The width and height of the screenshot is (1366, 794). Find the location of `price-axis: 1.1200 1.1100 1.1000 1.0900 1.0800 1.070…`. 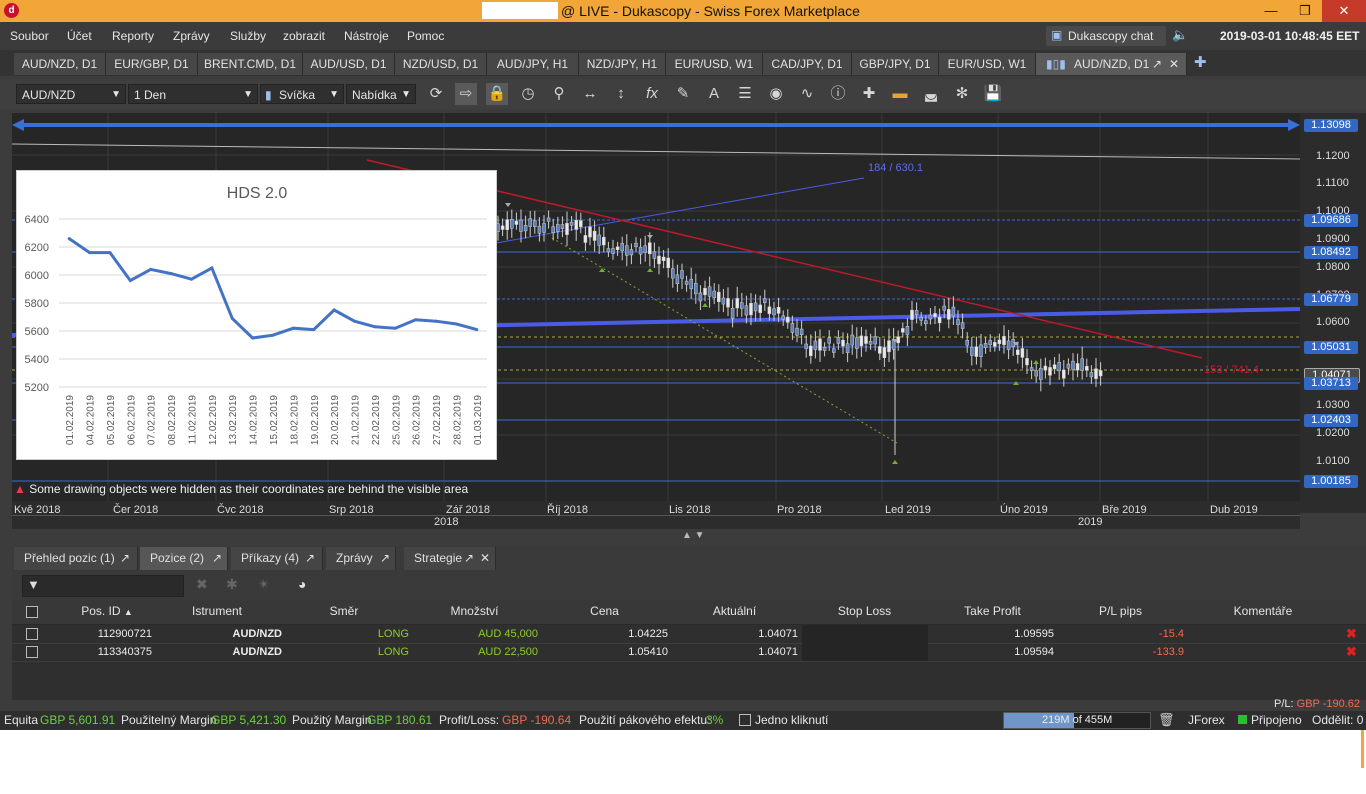

price-axis: 1.1200 1.1100 1.1000 1.0900 1.0800 1.070… is located at coordinates (1333, 313).